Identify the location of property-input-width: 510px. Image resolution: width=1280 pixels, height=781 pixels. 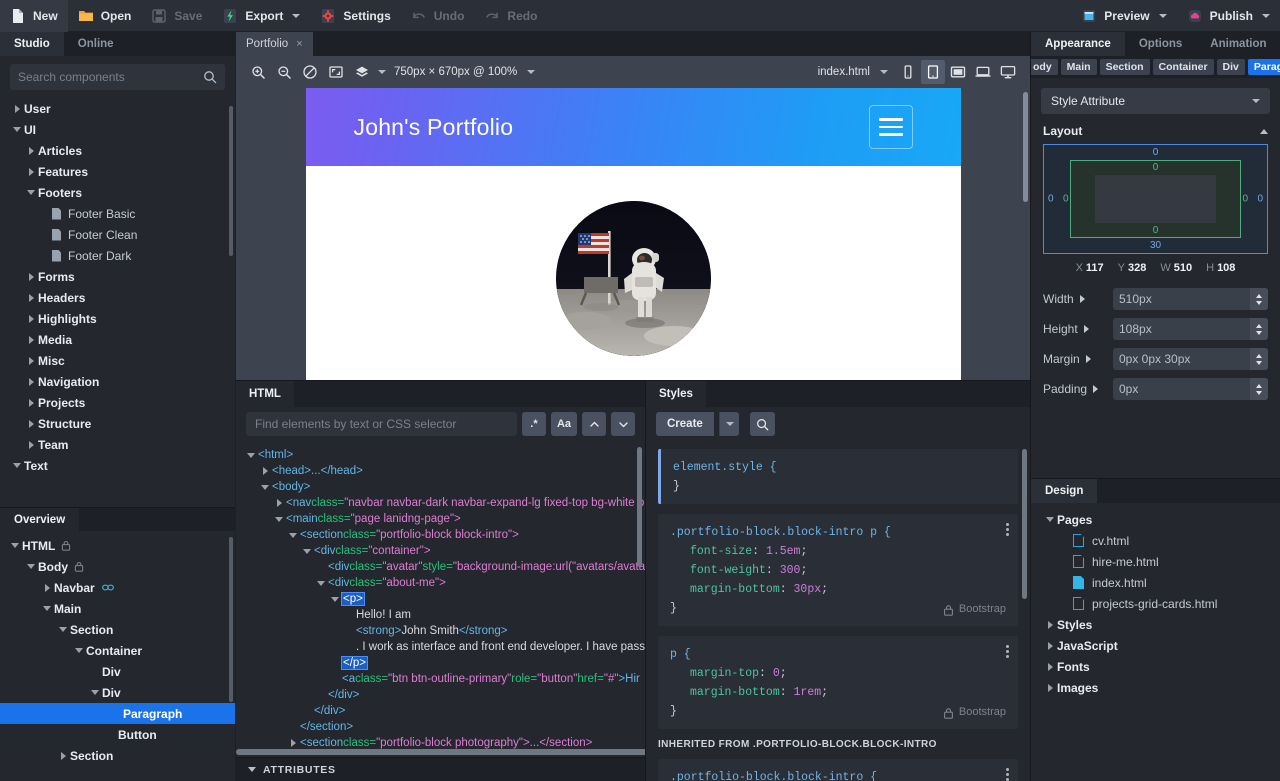
(1190, 299).